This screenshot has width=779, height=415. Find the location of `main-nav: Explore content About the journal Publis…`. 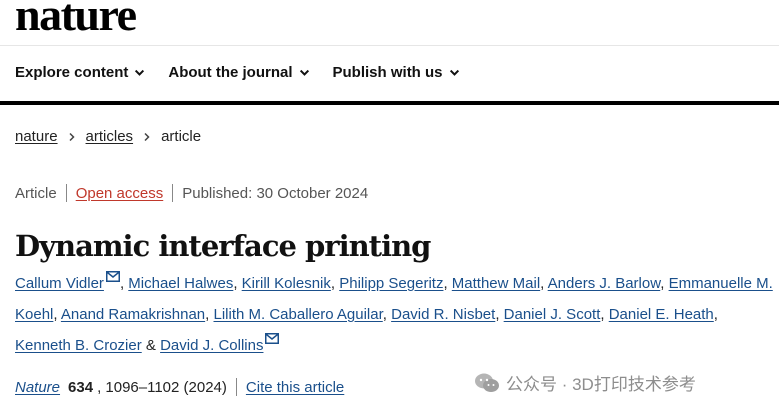

main-nav: Explore content About the journal Publis… is located at coordinates (237, 72).